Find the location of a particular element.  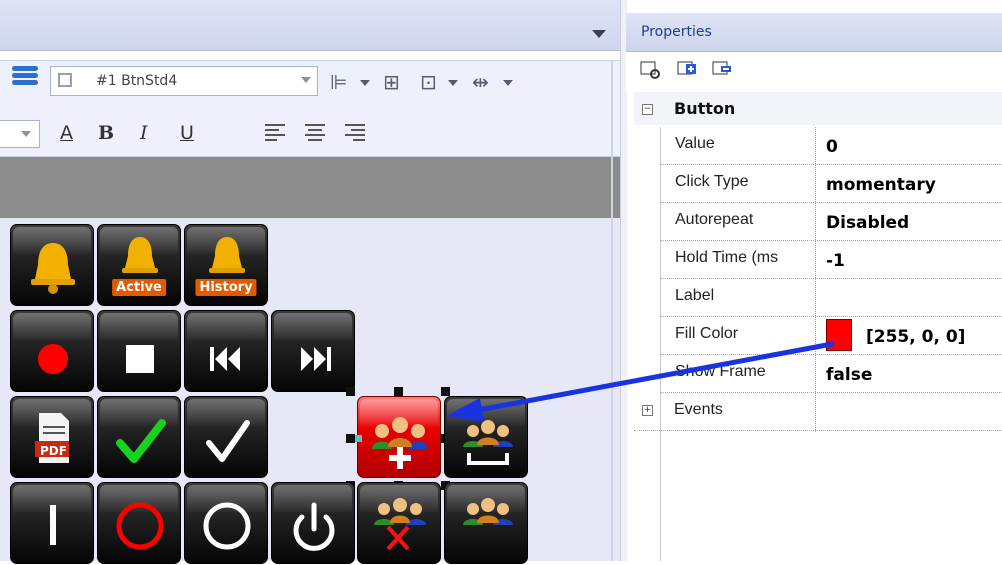

annotation-arrow is located at coordinates (640, 381).